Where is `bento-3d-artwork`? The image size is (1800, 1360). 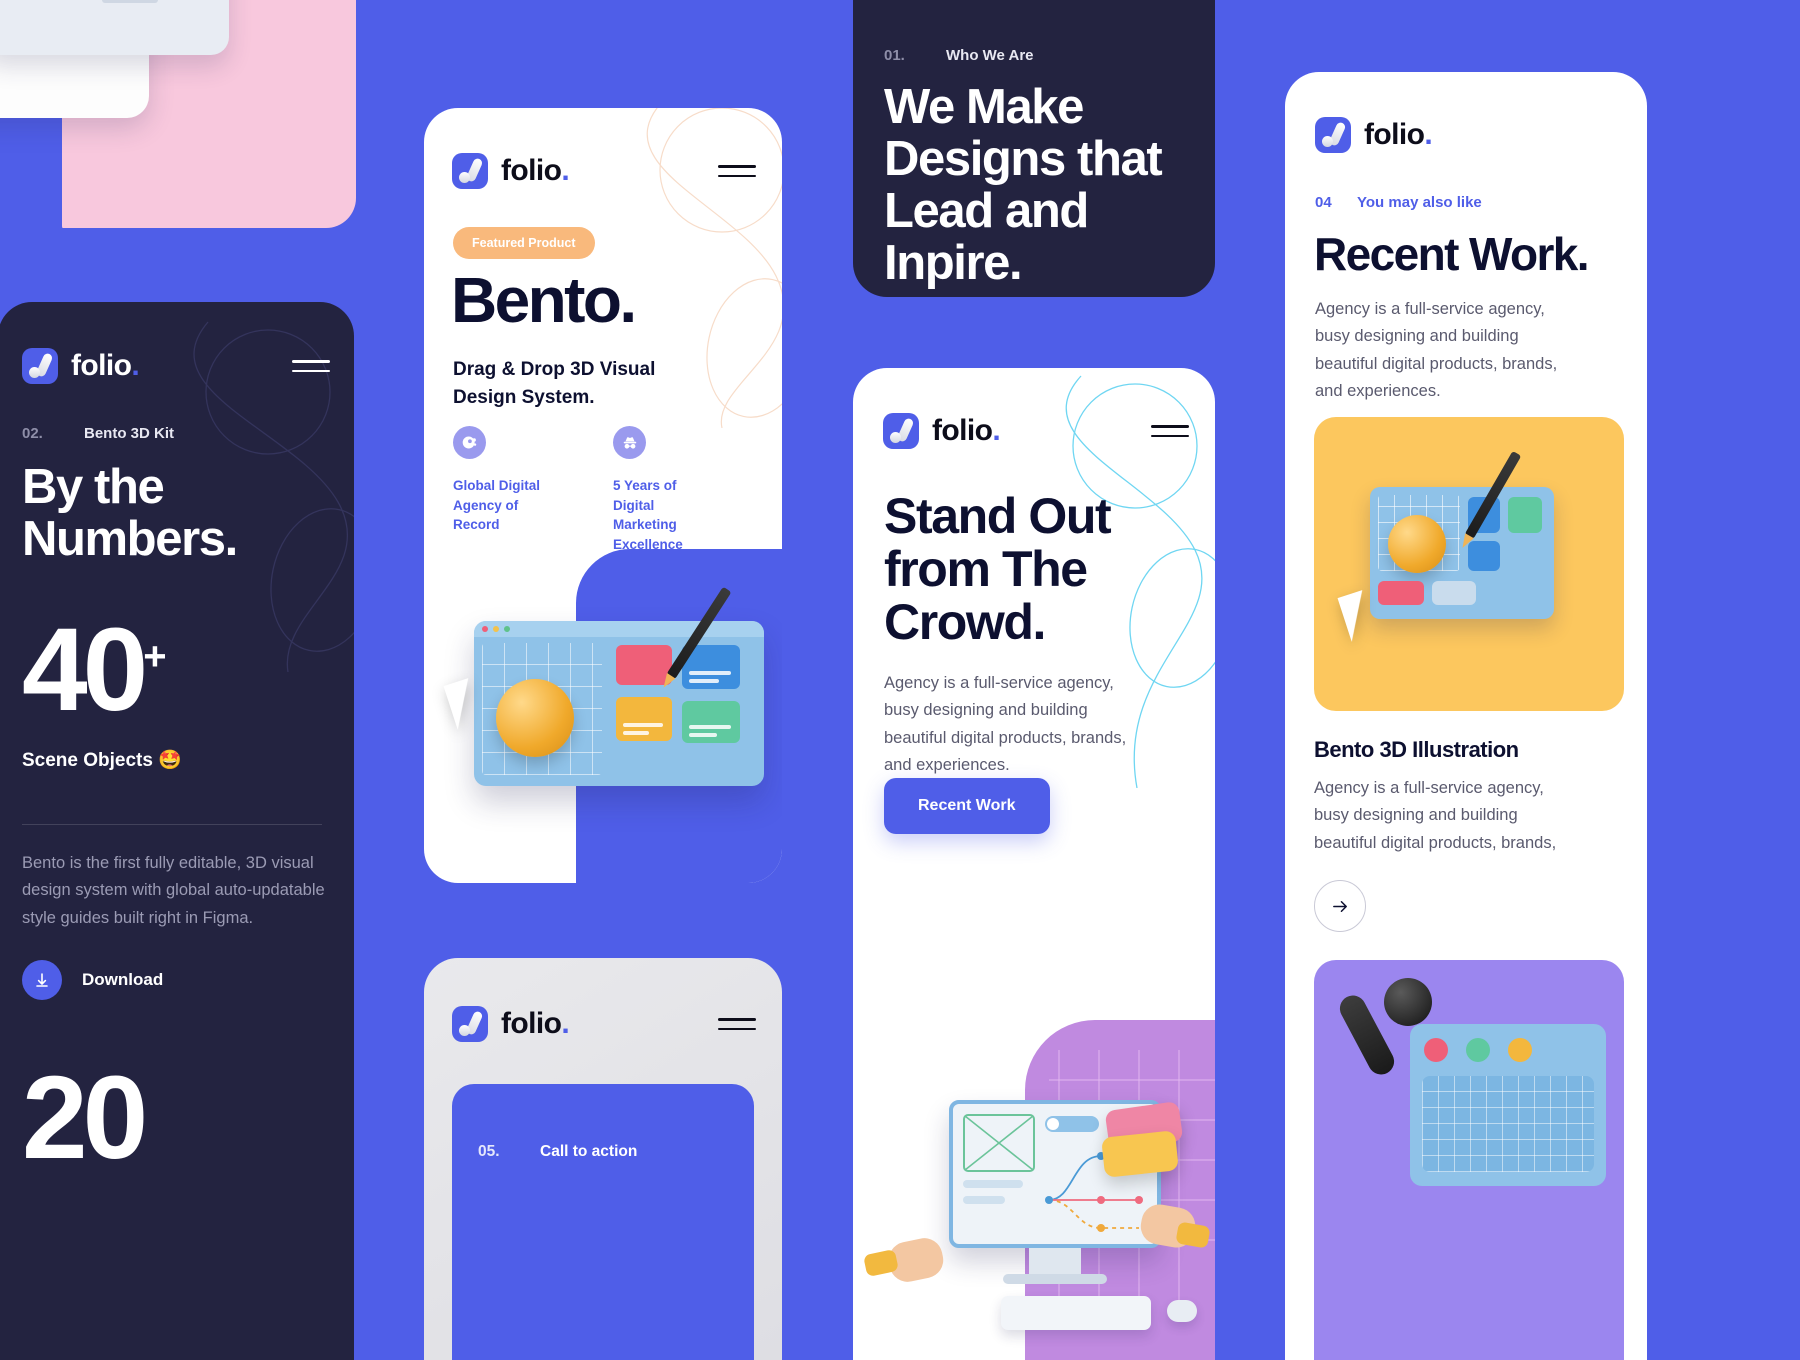 bento-3d-artwork is located at coordinates (603, 703).